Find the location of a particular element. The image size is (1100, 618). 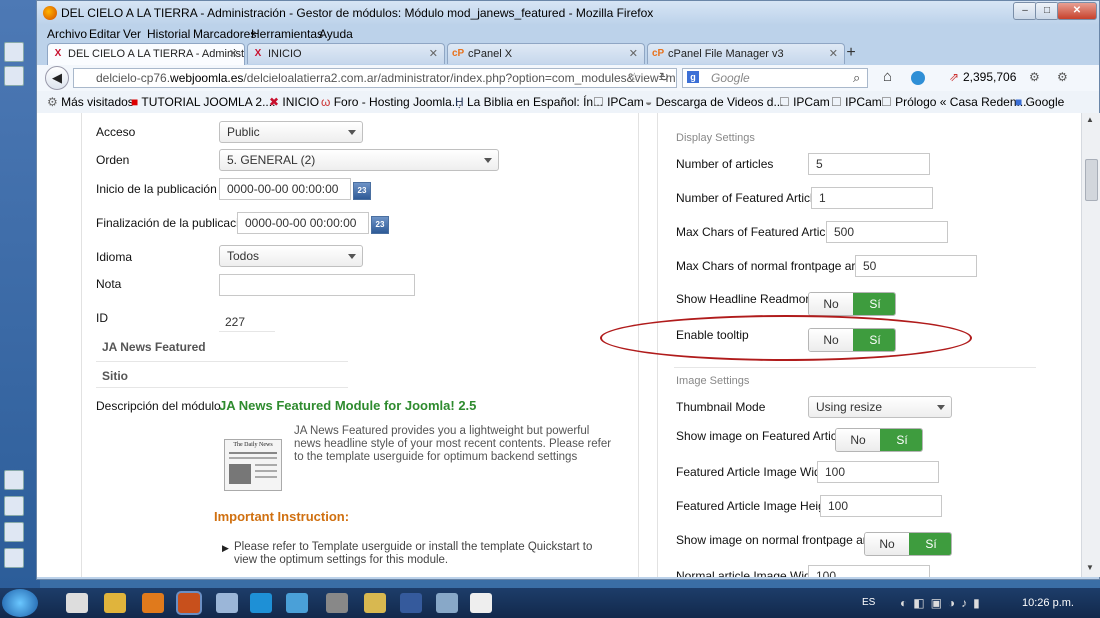

acceso-select: Public is located at coordinates (291, 132).